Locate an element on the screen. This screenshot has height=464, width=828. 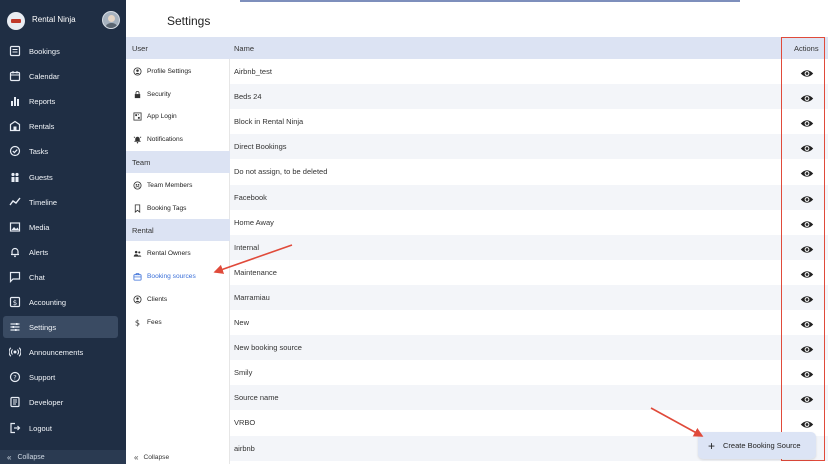
sidebar-item-developer: Developer is located at coordinates (60, 402).